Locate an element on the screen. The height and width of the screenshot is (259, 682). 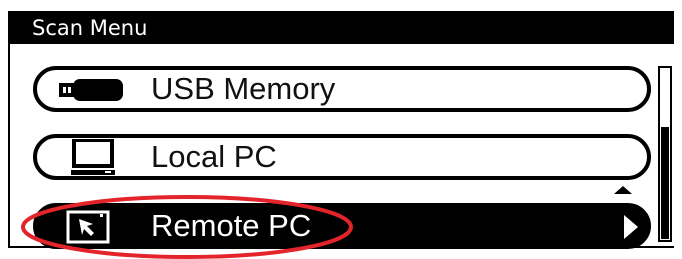
title-bar: Scan Menu is located at coordinates (341, 27).